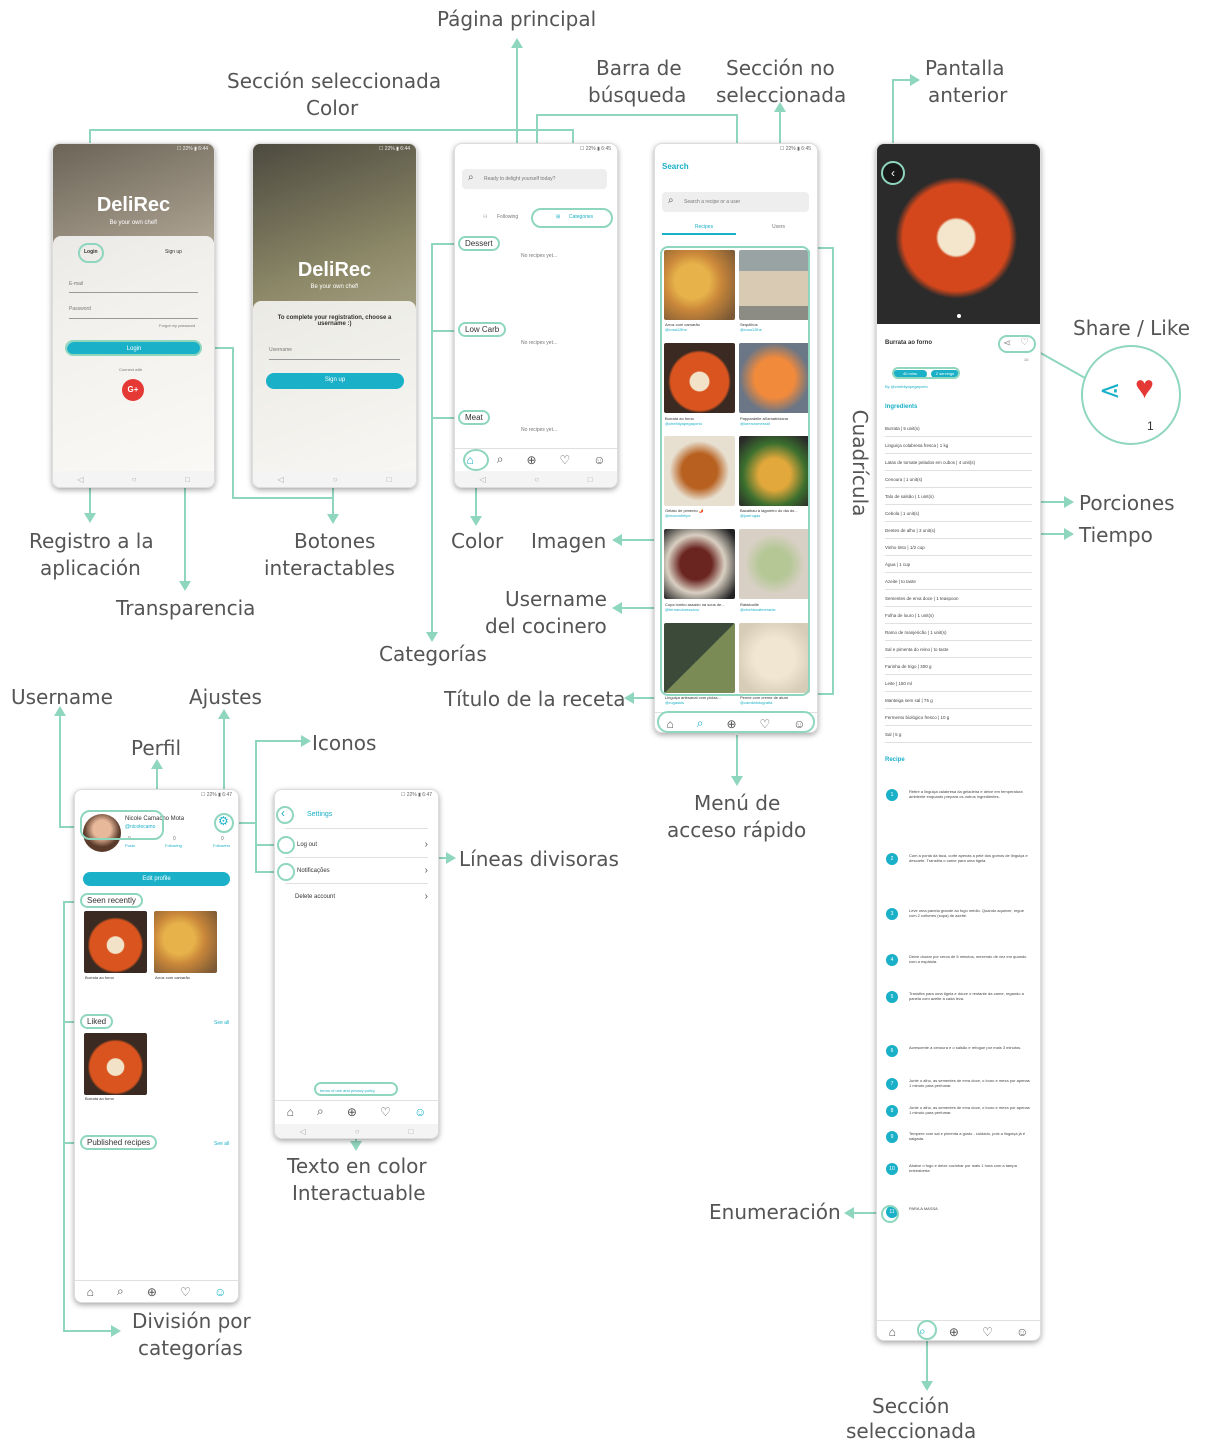  Describe the element at coordinates (334, 81) in the screenshot. I see `label-seccion-seleccionada: Sección seleccionada` at that location.